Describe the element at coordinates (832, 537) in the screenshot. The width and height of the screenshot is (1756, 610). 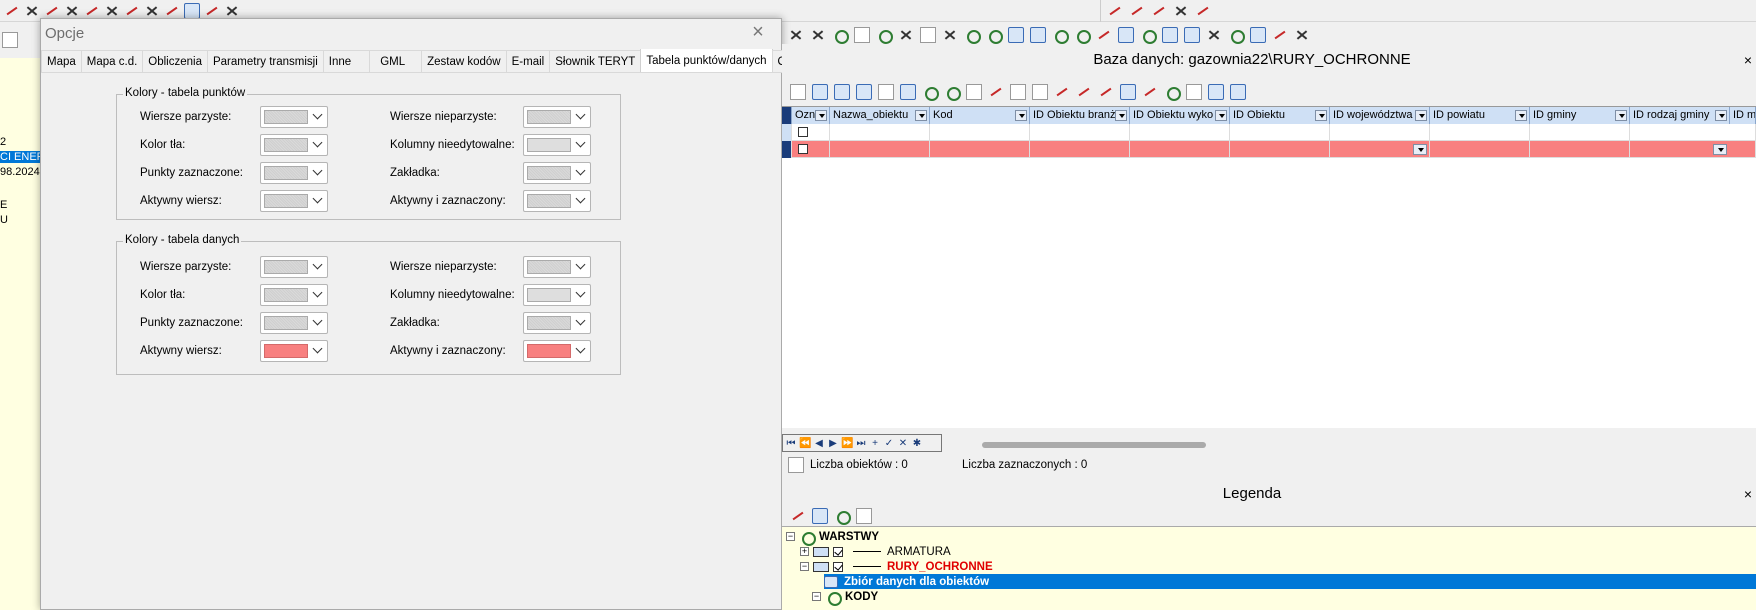
I see `tree-node-warstwy: − WARSTWY` at that location.